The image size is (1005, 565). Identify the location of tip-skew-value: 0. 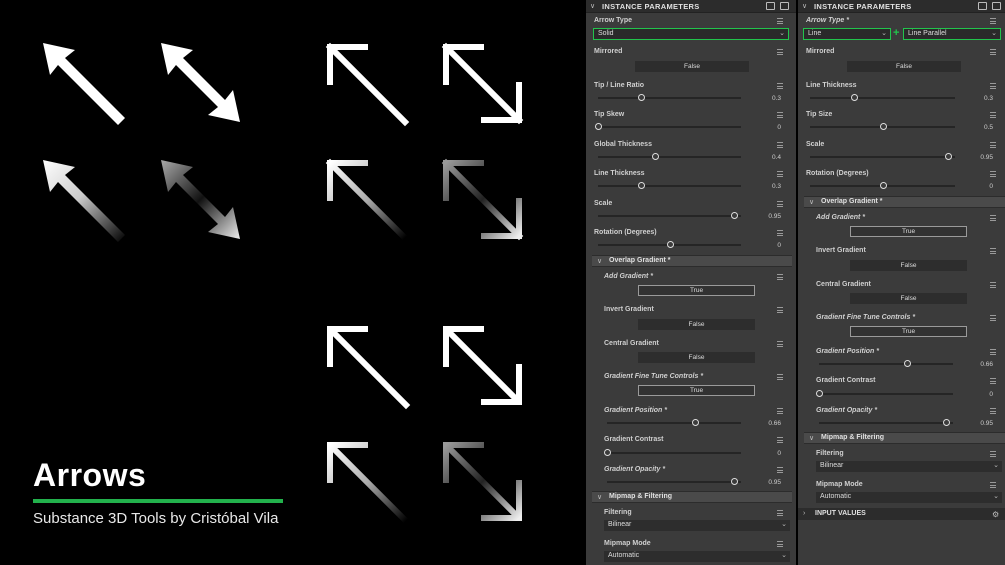
(771, 127).